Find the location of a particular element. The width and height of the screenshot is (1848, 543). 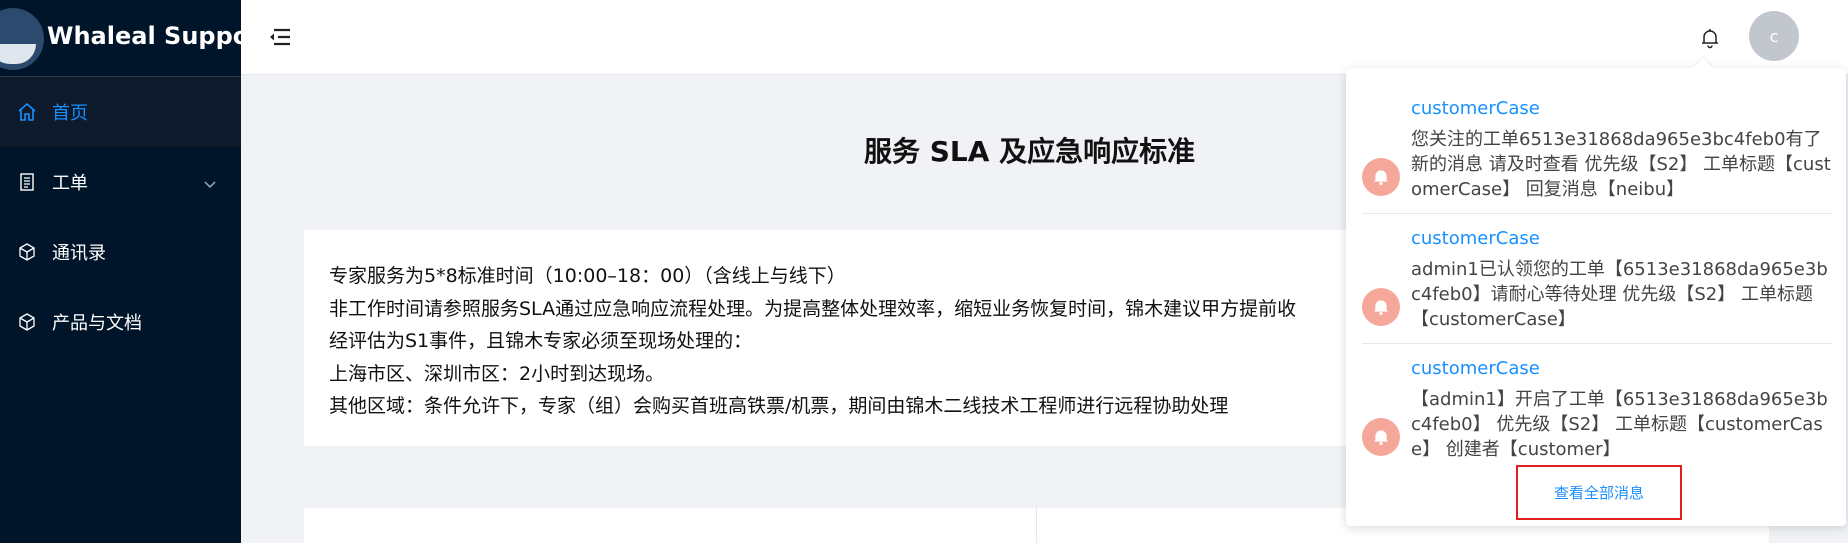

logo: Whaleal Support is located at coordinates (120, 38).